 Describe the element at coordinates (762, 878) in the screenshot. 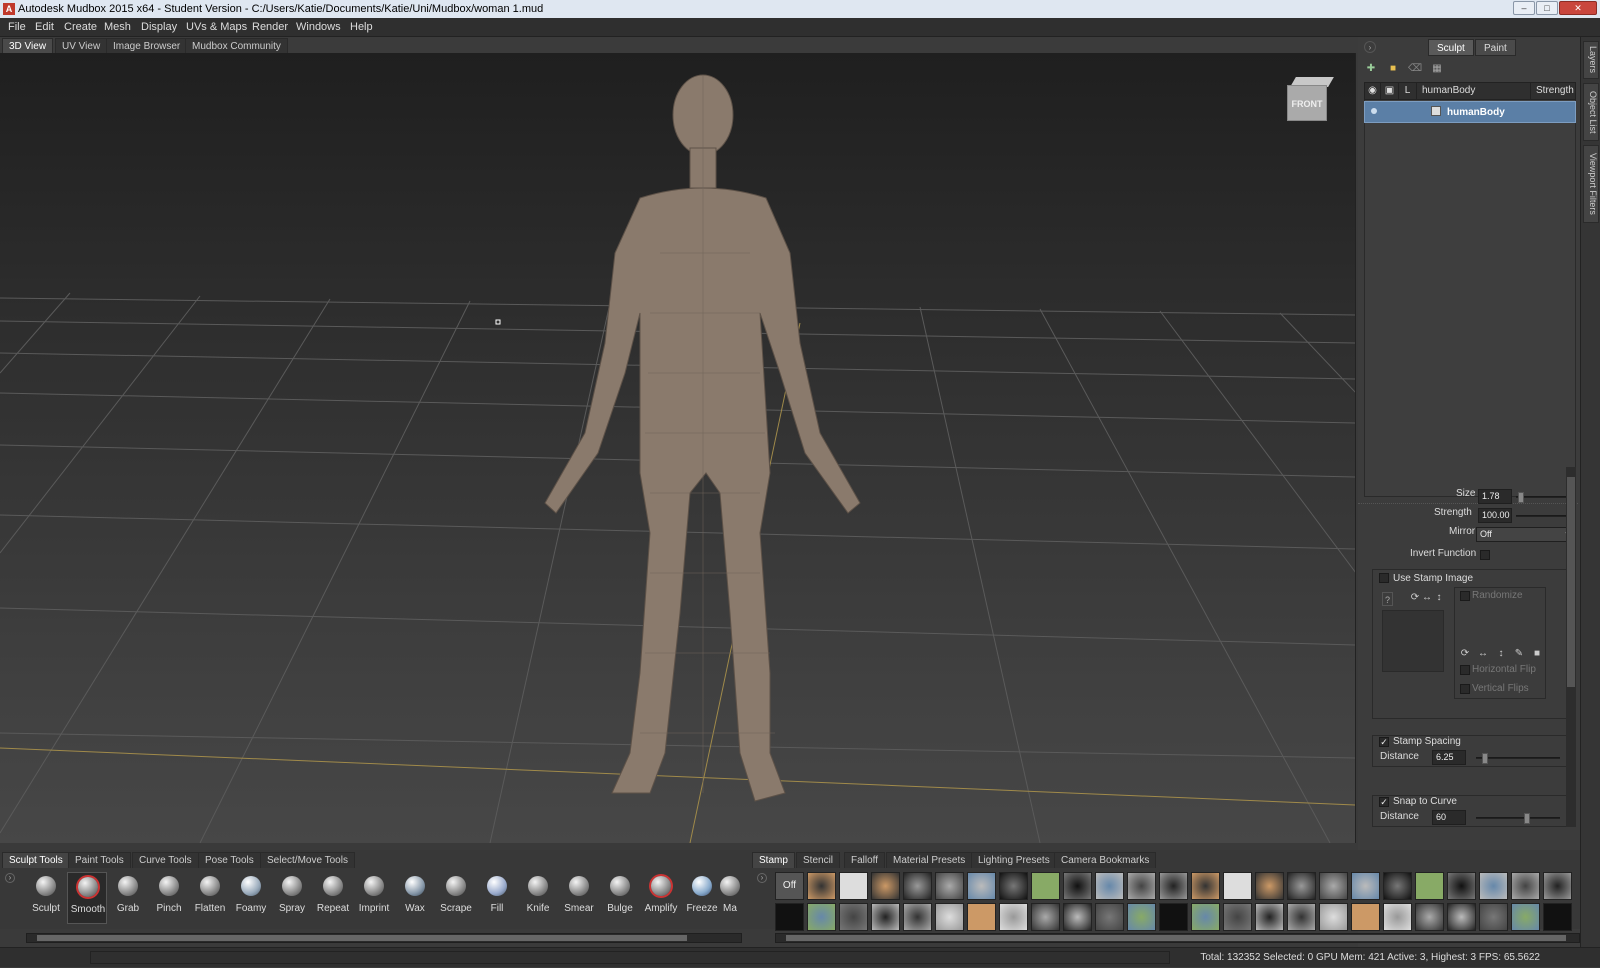

I see `stamp-menu-icon: ›` at that location.